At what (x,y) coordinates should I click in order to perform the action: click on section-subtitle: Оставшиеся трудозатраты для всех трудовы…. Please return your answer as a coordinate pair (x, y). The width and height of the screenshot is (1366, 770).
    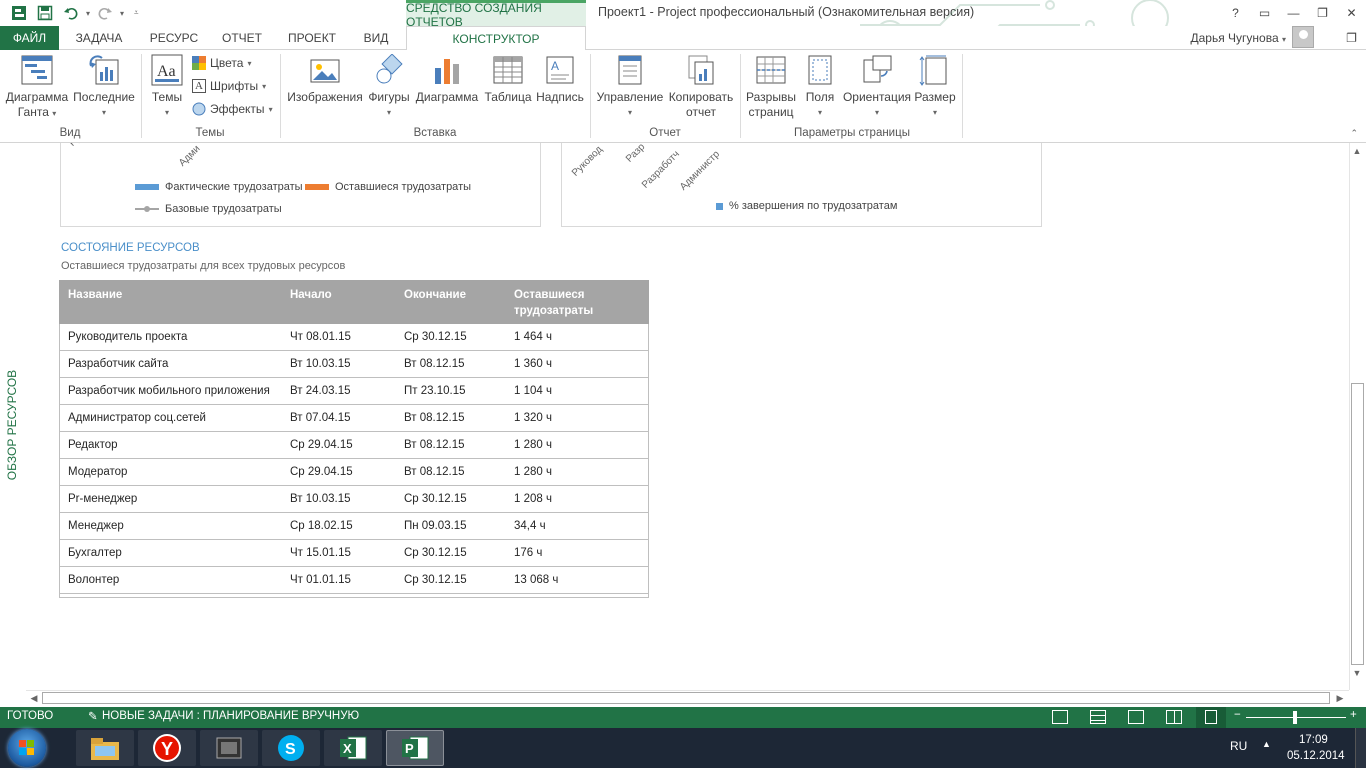
    Looking at the image, I should click on (203, 266).